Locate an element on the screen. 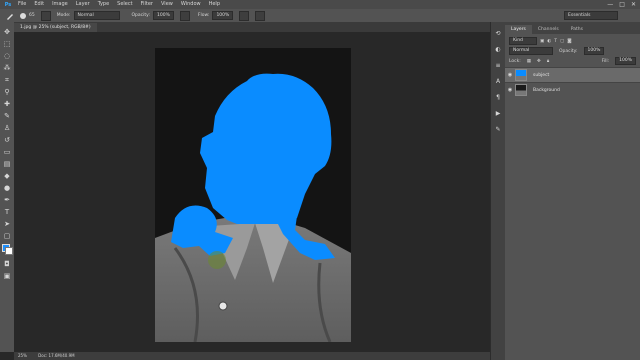 This screenshot has width=640, height=360. filter-shape-icon: ▢ is located at coordinates (562, 41).